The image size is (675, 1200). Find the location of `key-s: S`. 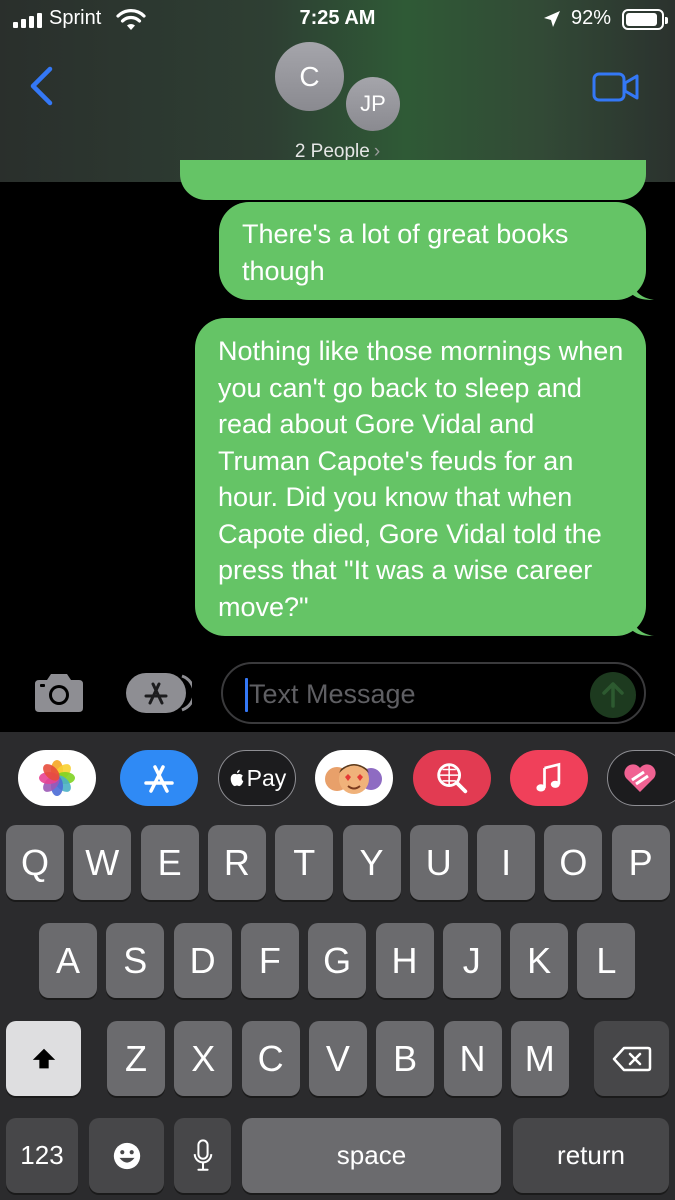

key-s: S is located at coordinates (135, 960).